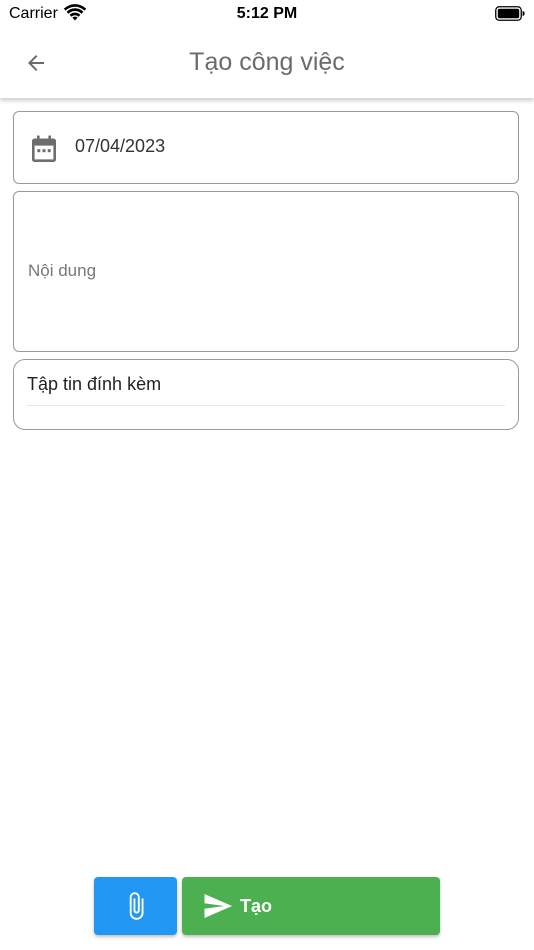 This screenshot has height=950, width=534. I want to click on page-title: Tạo công việc, so click(267, 62).